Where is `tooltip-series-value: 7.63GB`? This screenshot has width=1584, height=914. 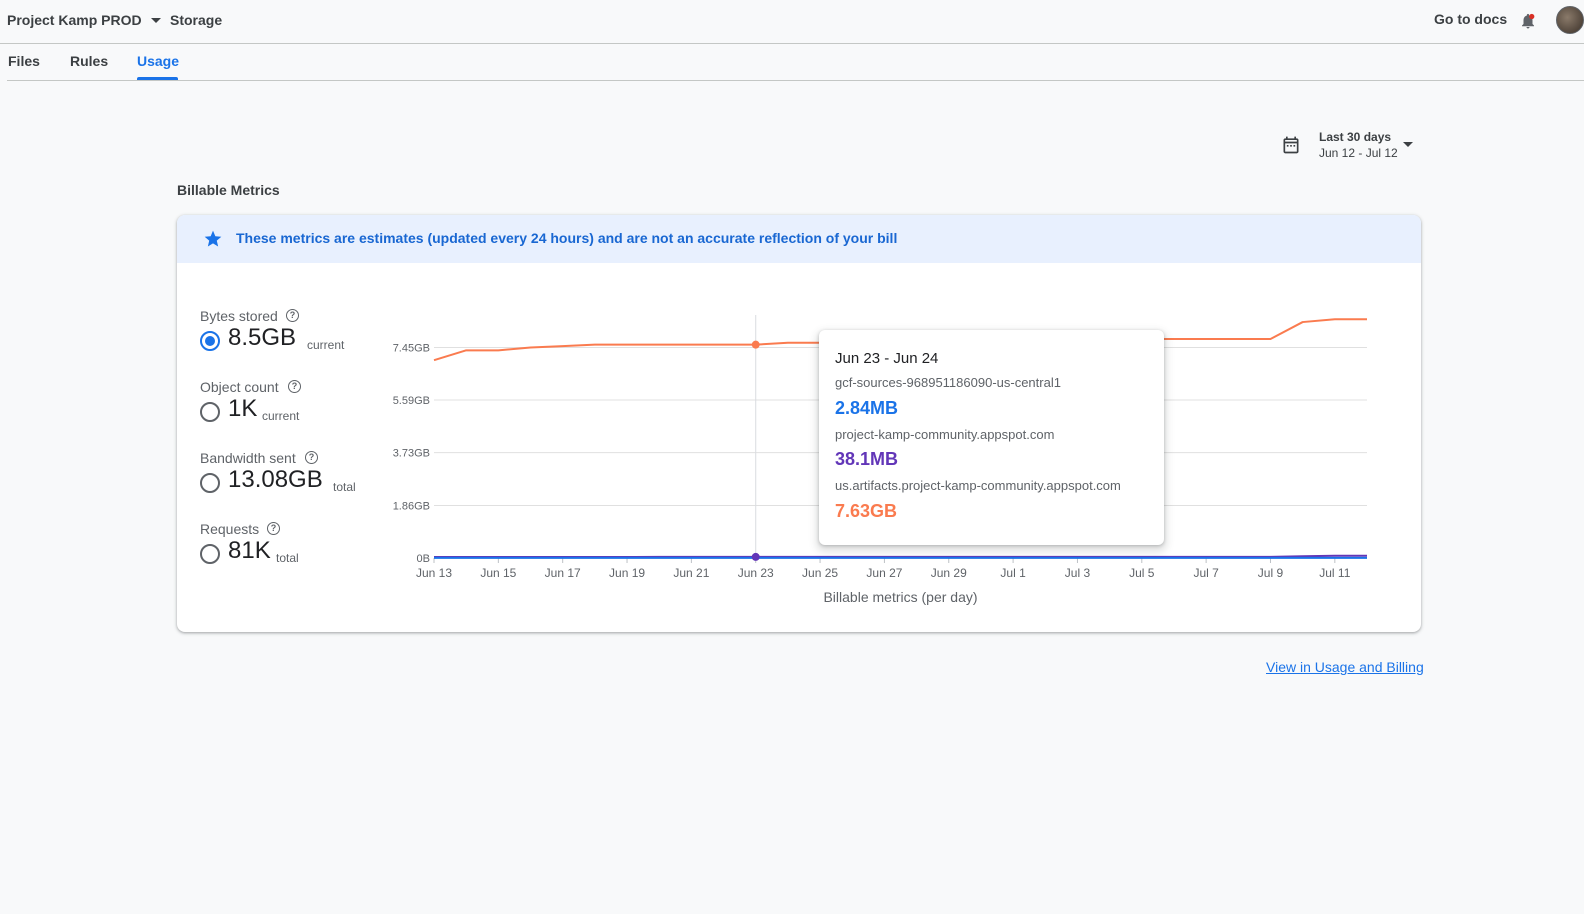
tooltip-series-value: 7.63GB is located at coordinates (866, 511).